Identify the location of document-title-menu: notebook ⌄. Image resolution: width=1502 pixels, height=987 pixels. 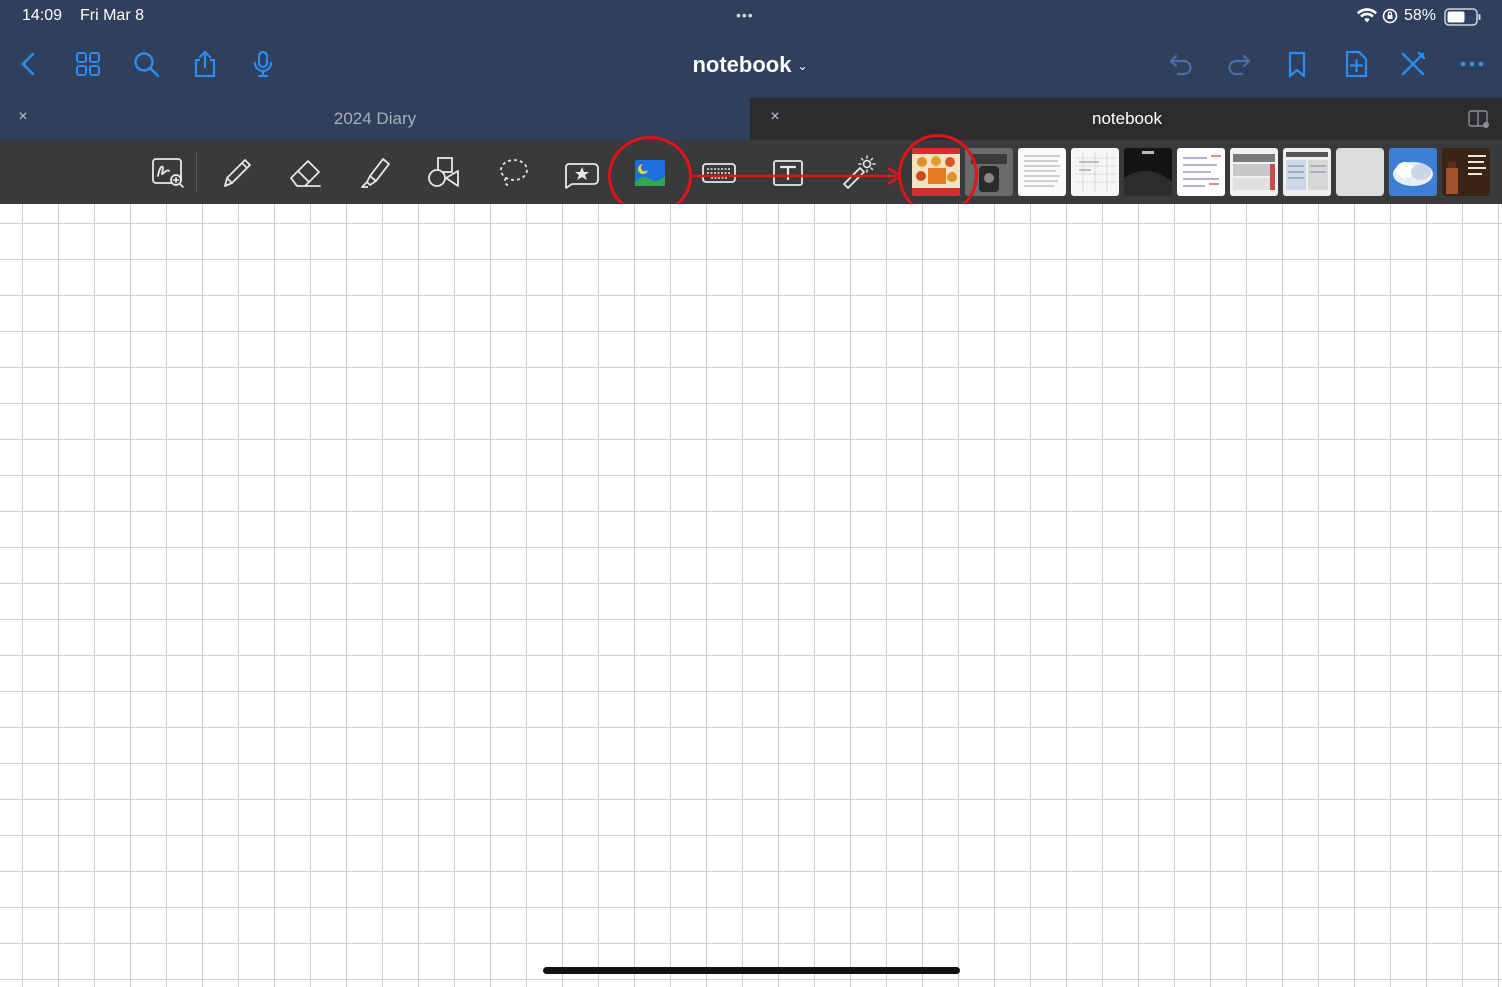
(750, 65).